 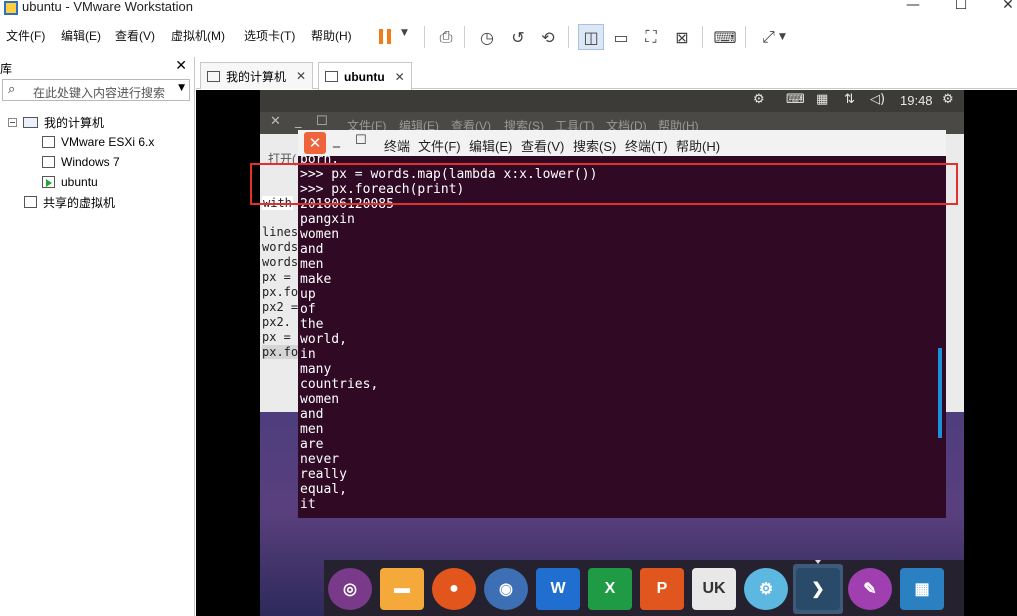 I want to click on menu-help: 帮助(H), so click(x=331, y=35).